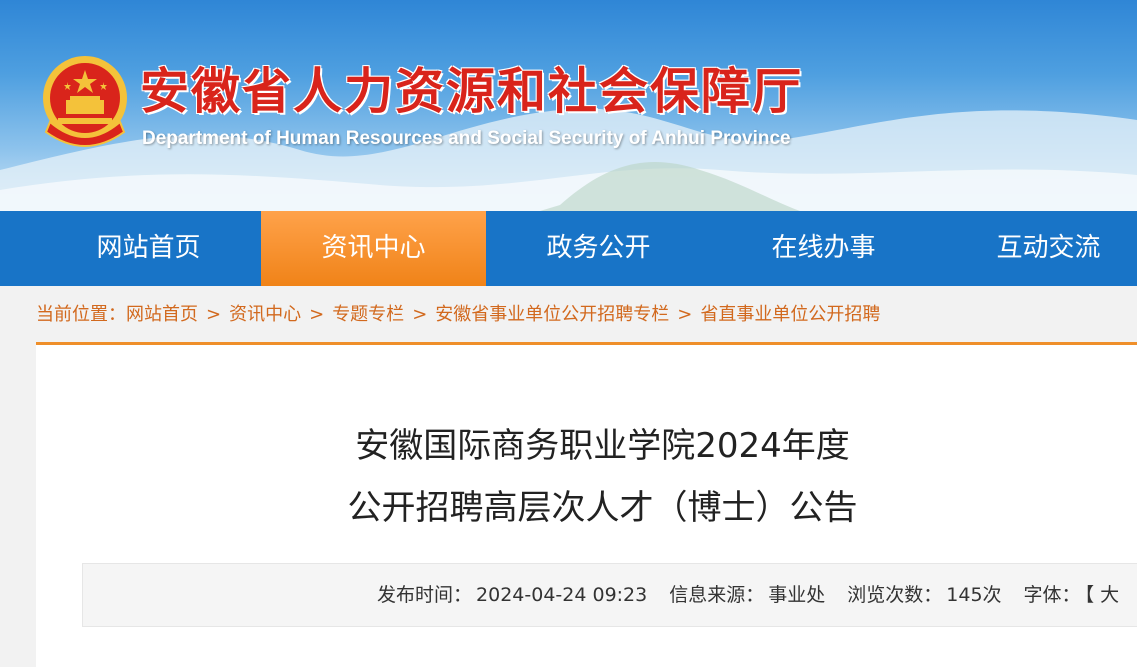 The image size is (1137, 667). What do you see at coordinates (85, 101) in the screenshot?
I see `national-emblem-icon` at bounding box center [85, 101].